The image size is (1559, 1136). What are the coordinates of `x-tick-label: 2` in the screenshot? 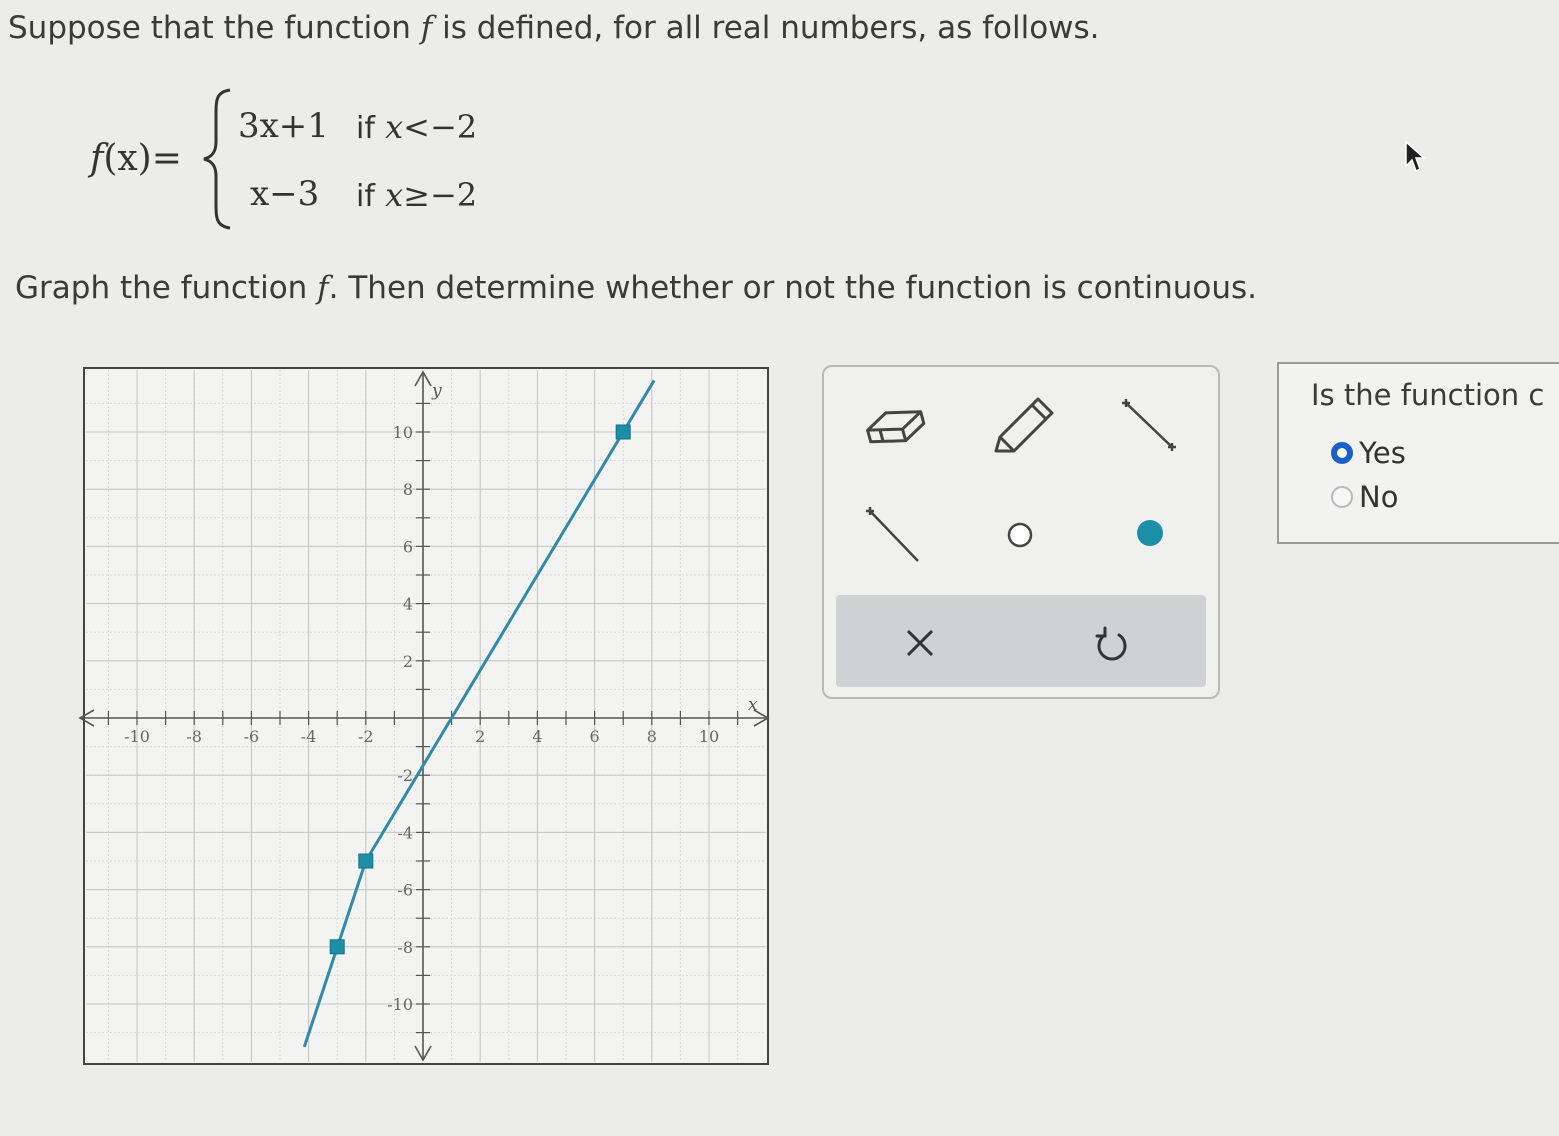 It's located at (480, 736).